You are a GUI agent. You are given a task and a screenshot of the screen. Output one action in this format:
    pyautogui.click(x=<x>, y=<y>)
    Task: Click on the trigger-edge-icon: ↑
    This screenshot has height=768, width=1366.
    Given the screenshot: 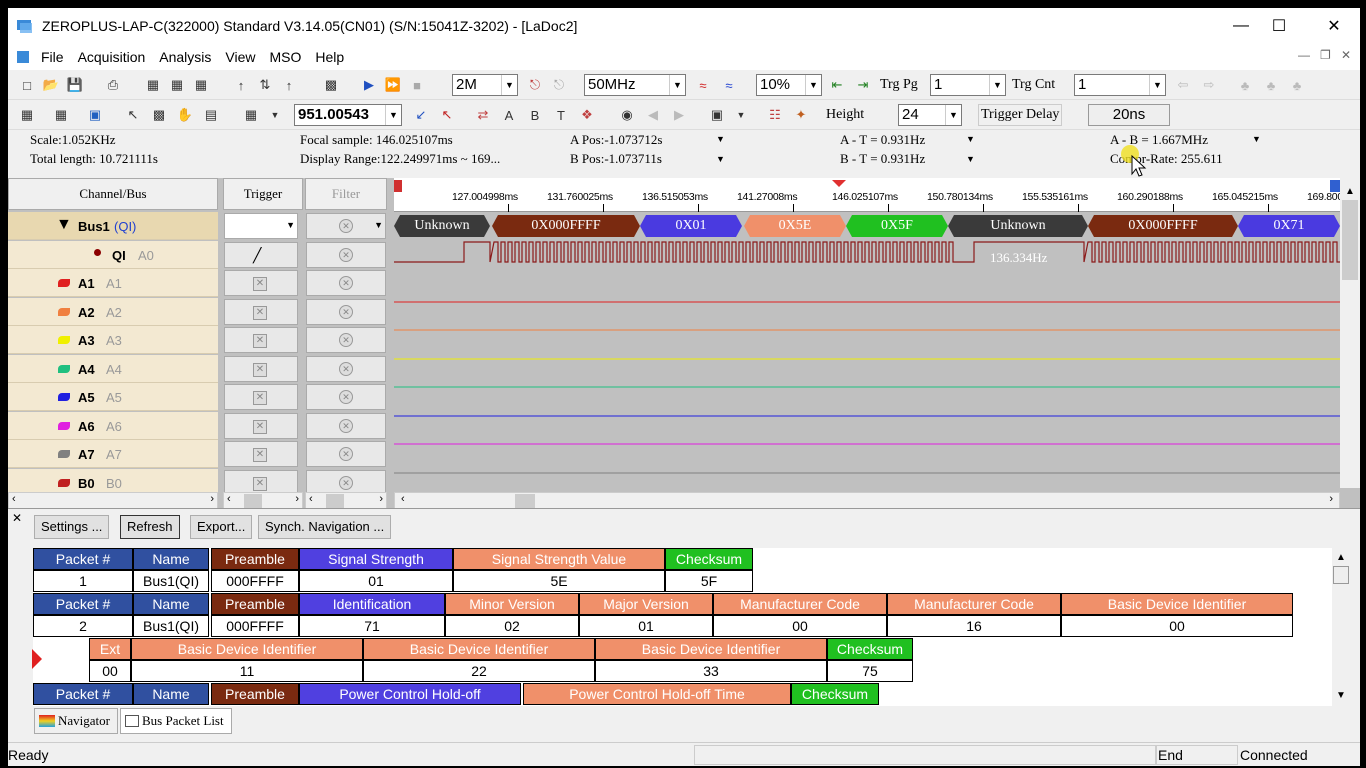 What is the action you would take?
    pyautogui.click(x=241, y=85)
    